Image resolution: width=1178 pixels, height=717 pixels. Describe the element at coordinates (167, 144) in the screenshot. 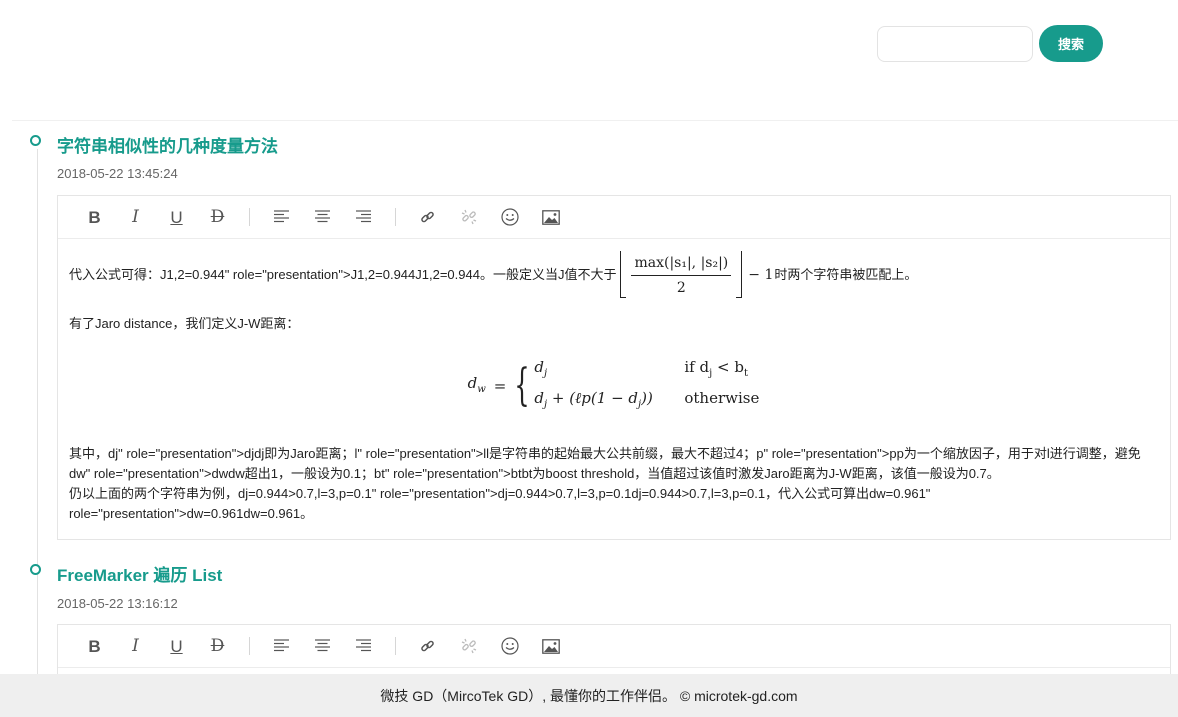

I see `post-title: 字符串相似性的几种度量方法` at that location.